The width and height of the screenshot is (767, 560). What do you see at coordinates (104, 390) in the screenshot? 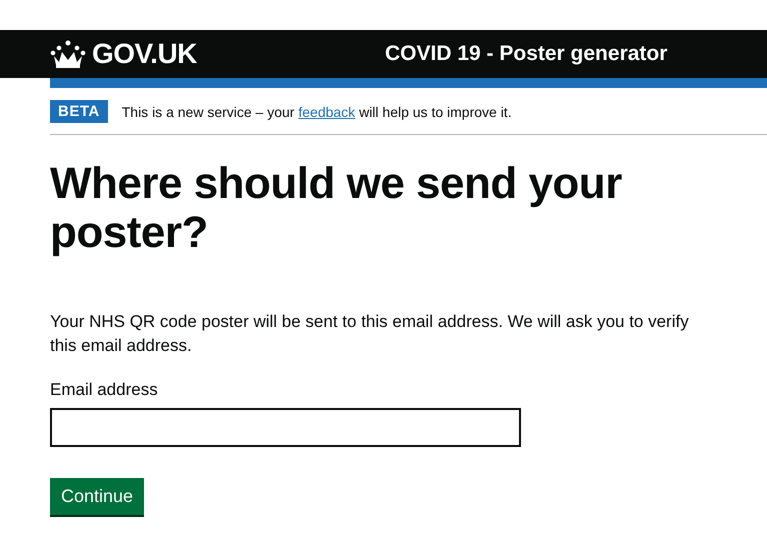
I see `field-label: Email address` at bounding box center [104, 390].